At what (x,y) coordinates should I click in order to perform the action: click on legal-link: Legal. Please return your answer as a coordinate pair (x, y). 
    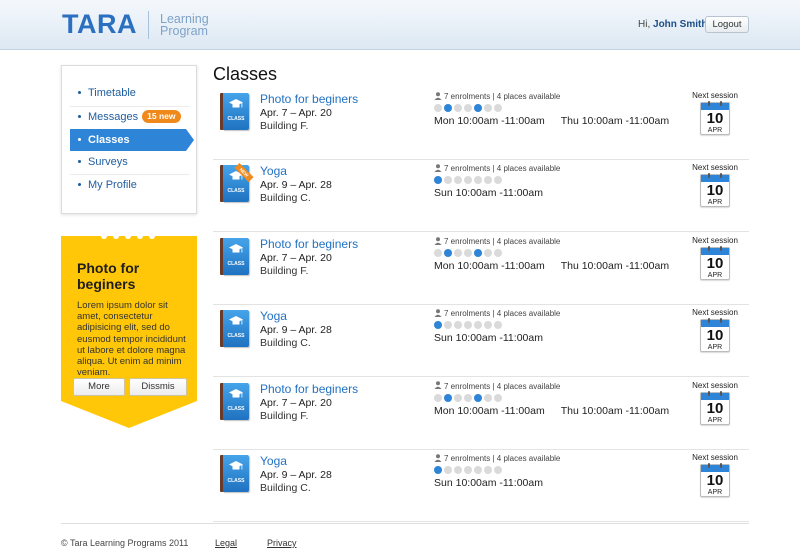
    Looking at the image, I should click on (226, 543).